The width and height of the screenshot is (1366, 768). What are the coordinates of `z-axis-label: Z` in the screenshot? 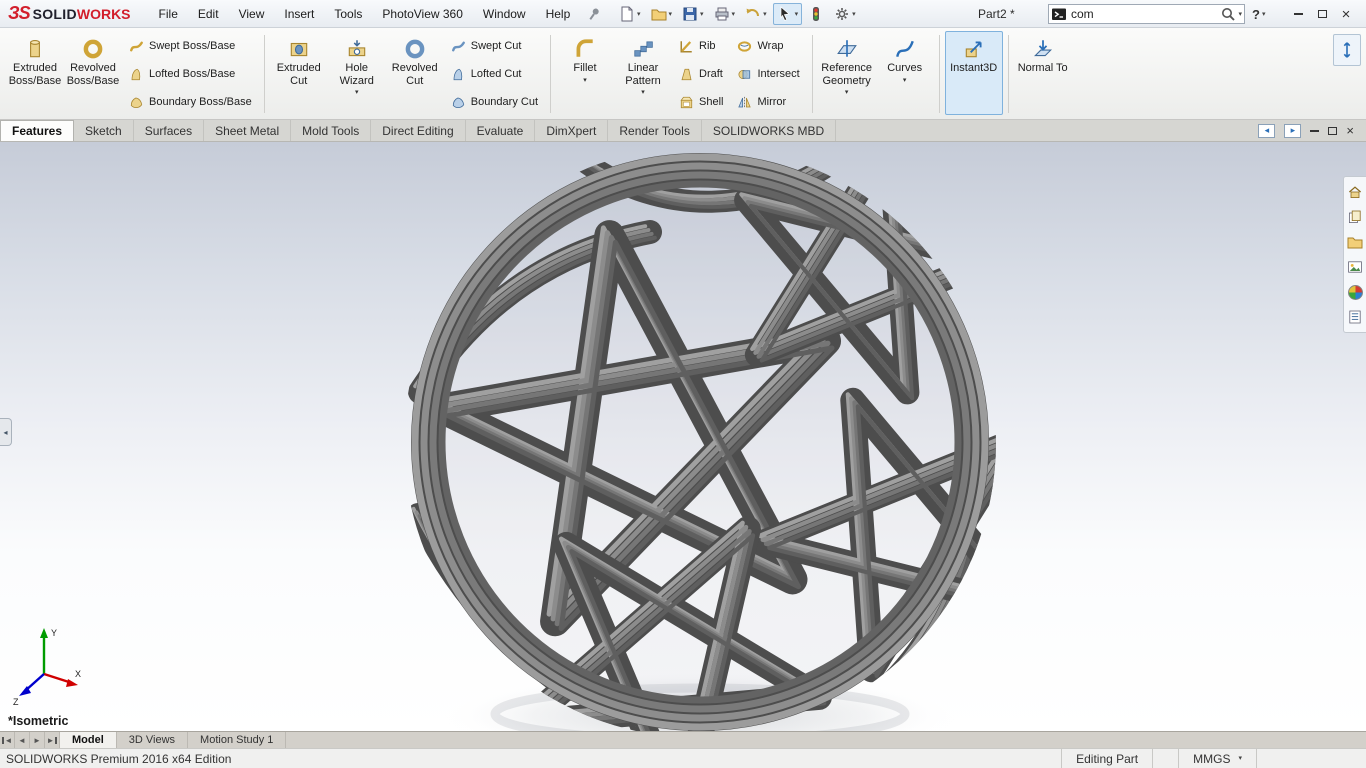 It's located at (16, 701).